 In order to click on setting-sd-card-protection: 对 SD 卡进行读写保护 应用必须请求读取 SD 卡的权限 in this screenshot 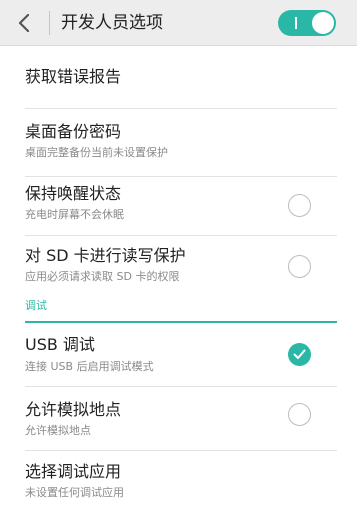, I will do `click(178, 265)`.